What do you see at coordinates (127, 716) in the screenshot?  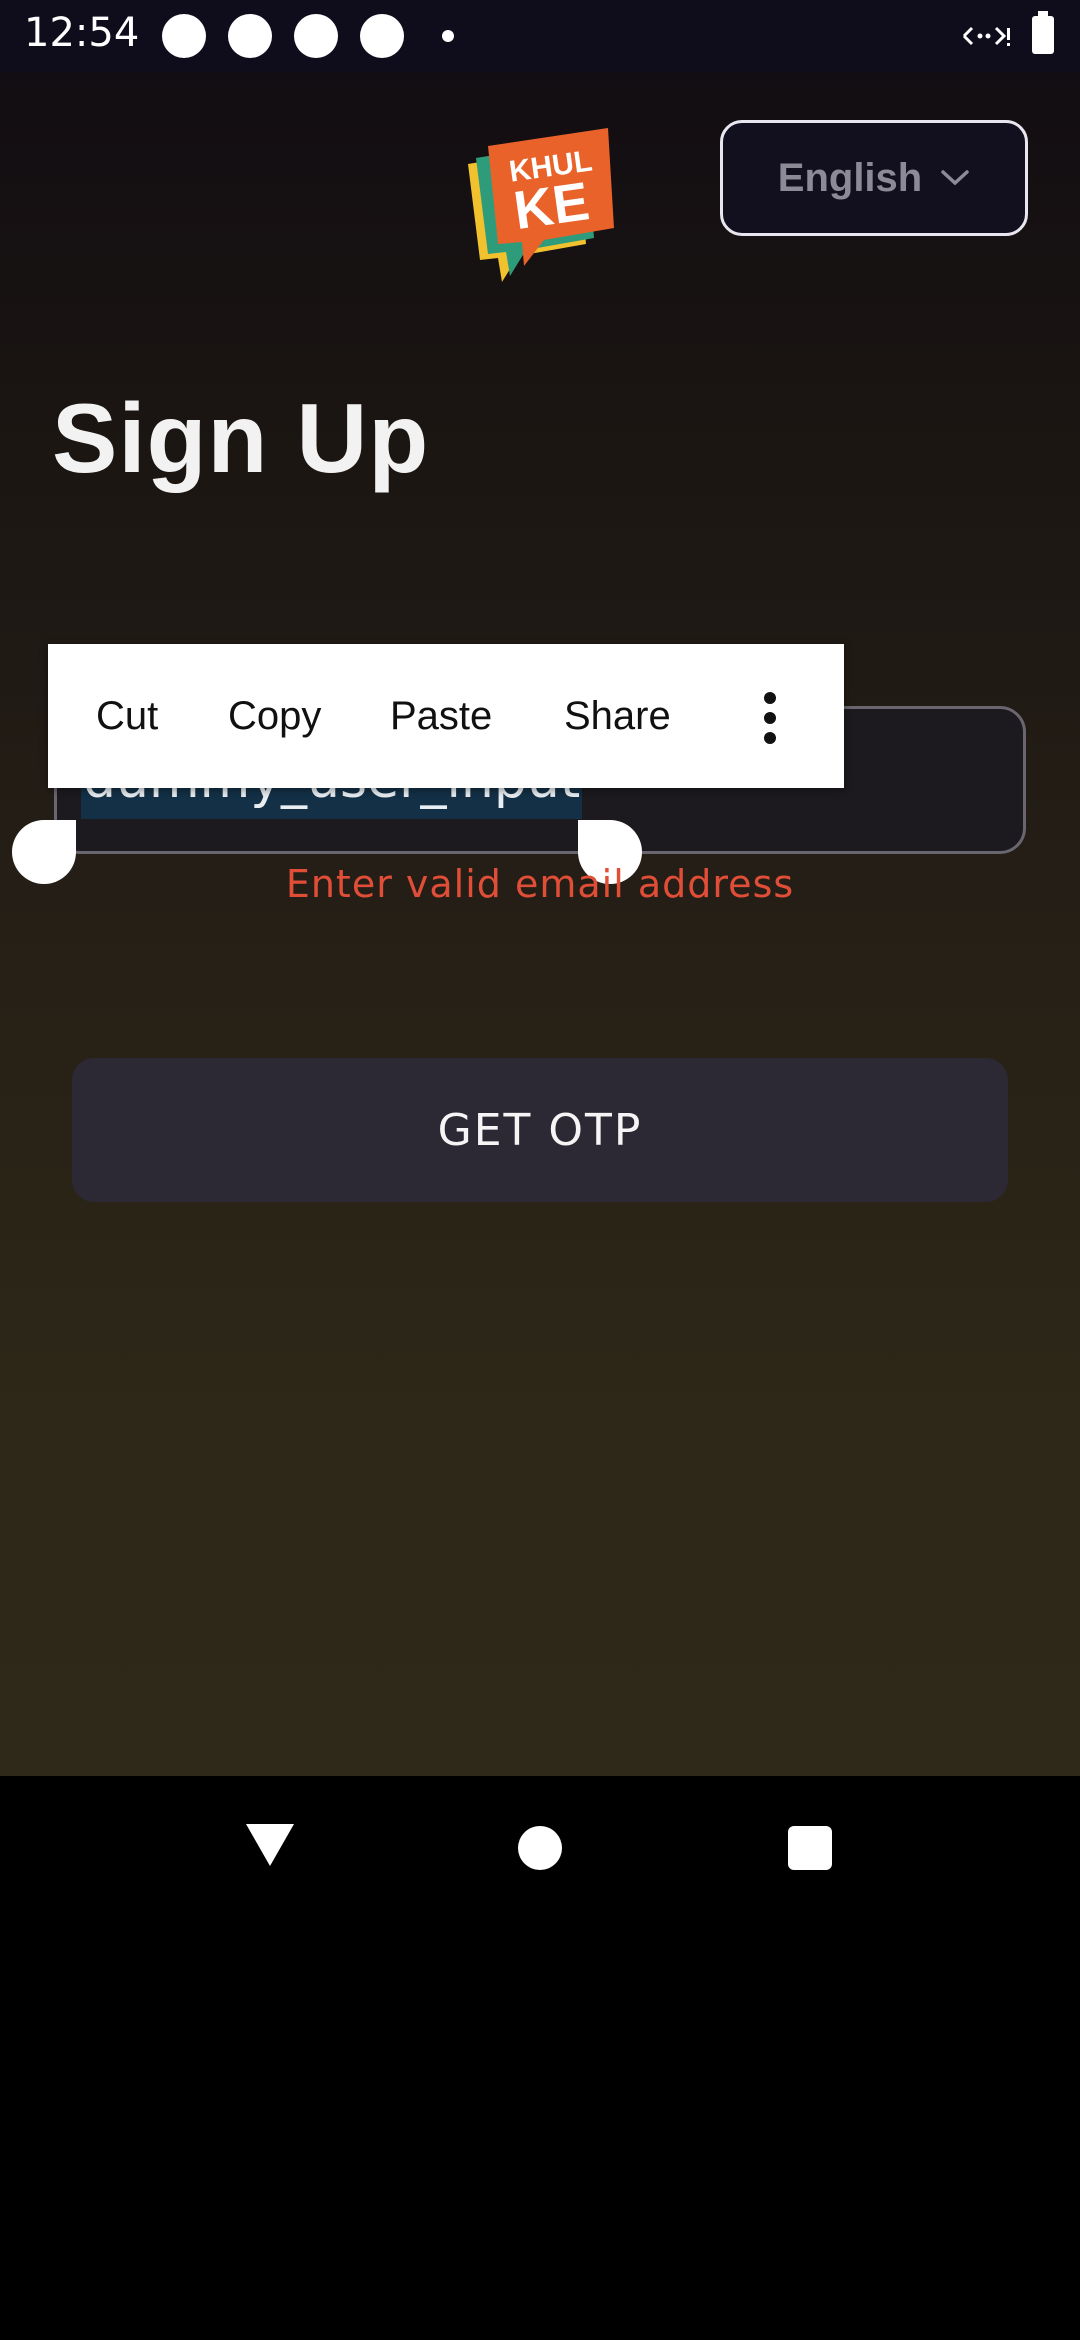 I see `cut-button: Cut` at bounding box center [127, 716].